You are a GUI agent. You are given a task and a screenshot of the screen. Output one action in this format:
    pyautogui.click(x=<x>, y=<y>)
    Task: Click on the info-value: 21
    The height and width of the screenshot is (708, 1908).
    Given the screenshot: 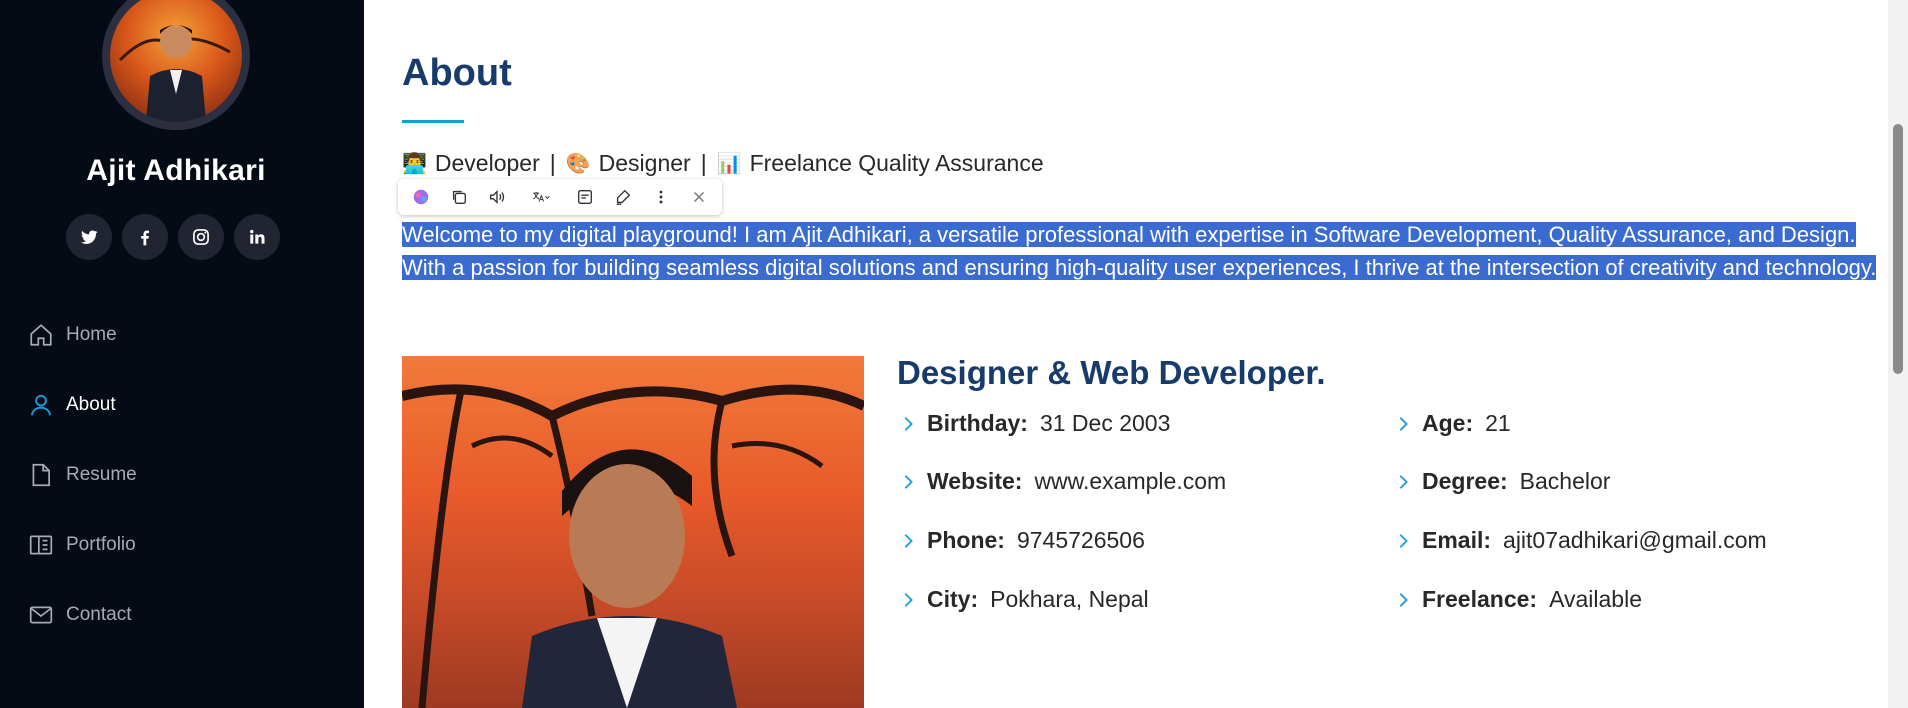 What is the action you would take?
    pyautogui.click(x=1498, y=423)
    